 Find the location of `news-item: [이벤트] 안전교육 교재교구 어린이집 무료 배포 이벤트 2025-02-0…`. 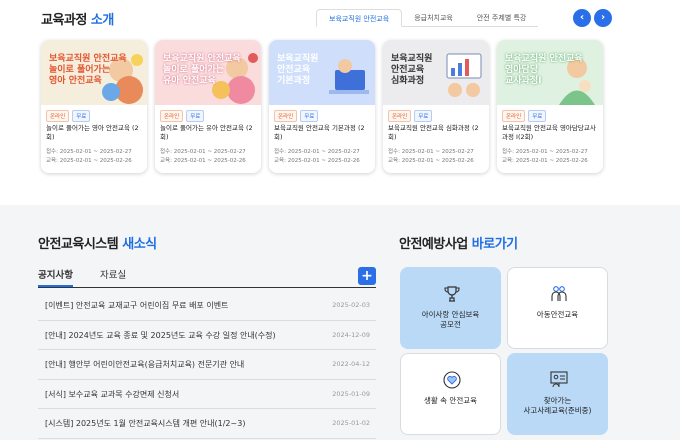

news-item: [이벤트] 안전교육 교재교구 어린이집 무료 배포 이벤트 2025-02-0… is located at coordinates (207, 306).